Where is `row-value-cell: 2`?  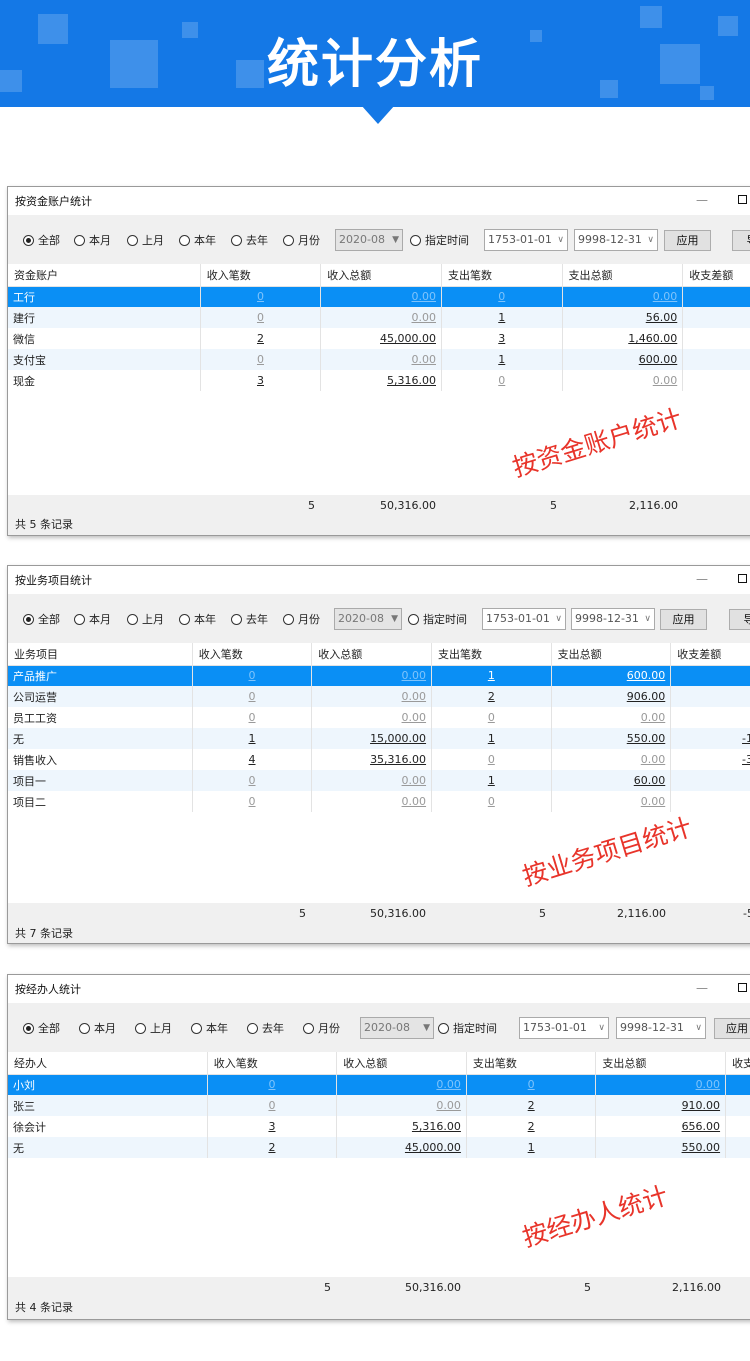 row-value-cell: 2 is located at coordinates (491, 696).